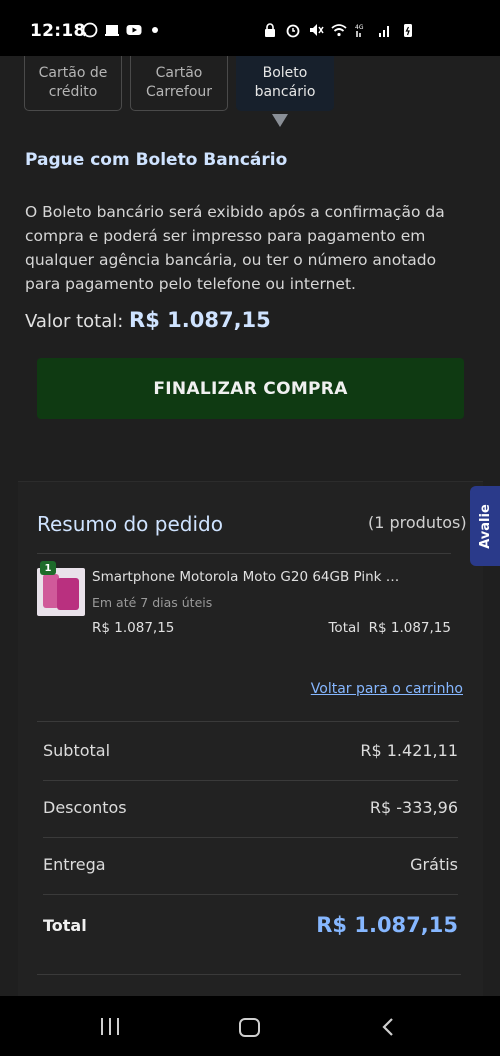 The height and width of the screenshot is (1056, 500). What do you see at coordinates (200, 320) in the screenshot?
I see `valor-total-amount: R$ 1.087,15` at bounding box center [200, 320].